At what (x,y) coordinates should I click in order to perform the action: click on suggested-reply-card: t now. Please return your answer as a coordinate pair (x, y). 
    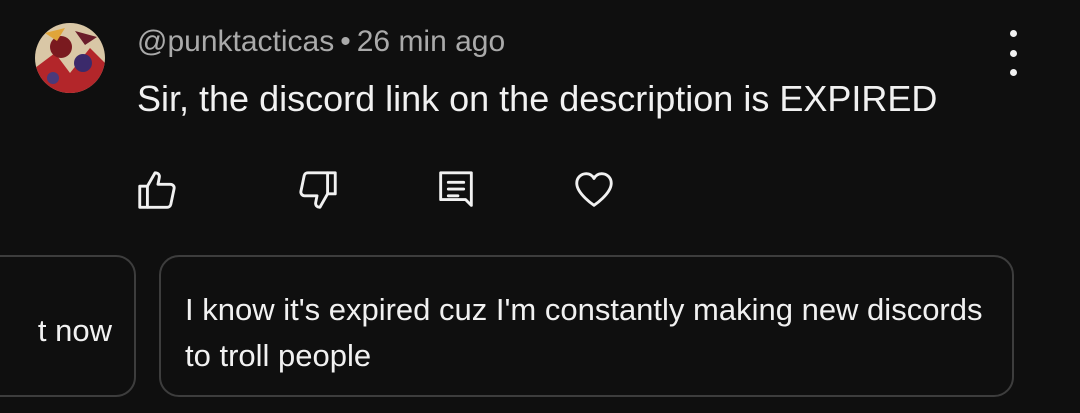
    Looking at the image, I should click on (68, 326).